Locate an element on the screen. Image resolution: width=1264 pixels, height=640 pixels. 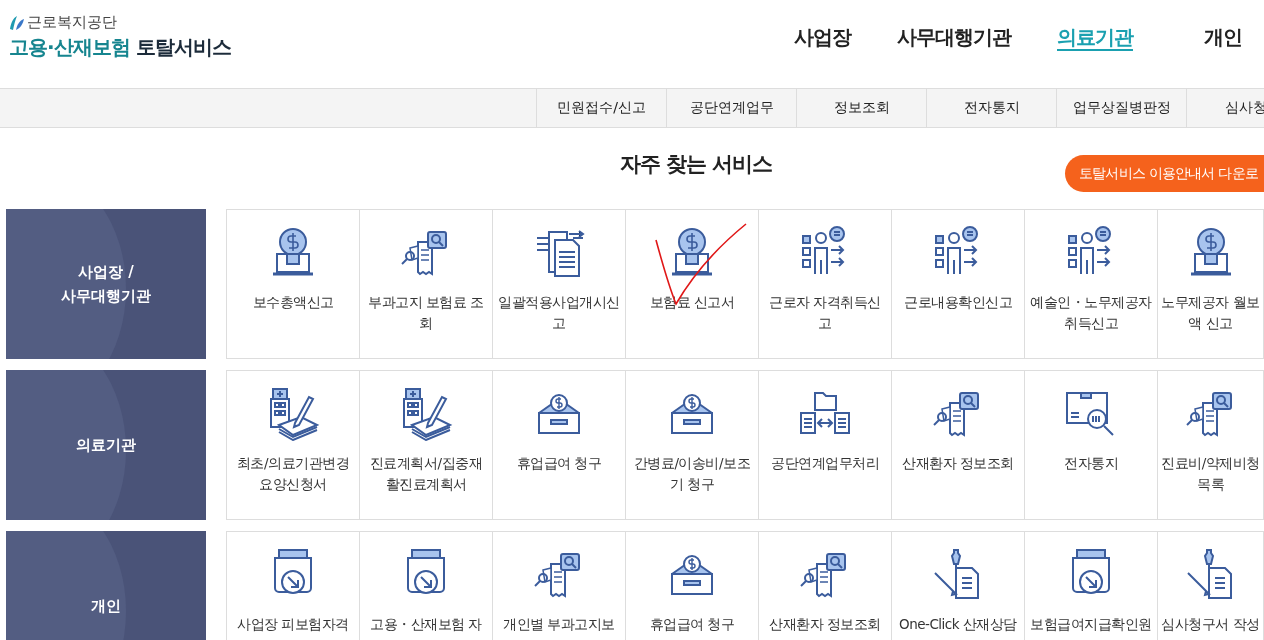
category-label: 개인 is located at coordinates (106, 606).